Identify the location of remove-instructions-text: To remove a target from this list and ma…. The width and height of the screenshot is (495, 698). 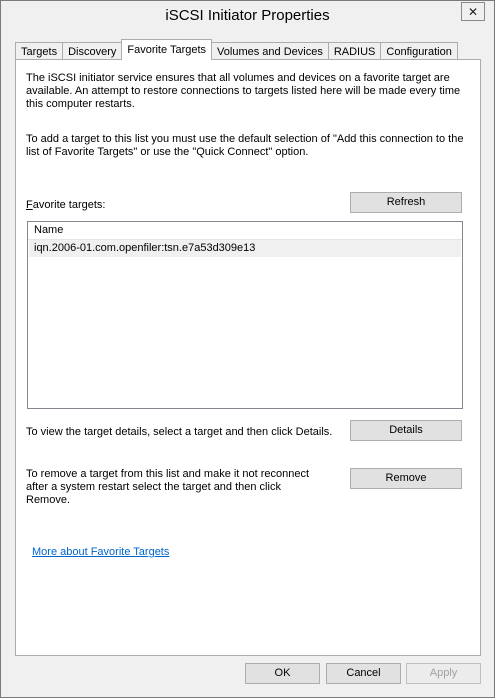
(168, 487).